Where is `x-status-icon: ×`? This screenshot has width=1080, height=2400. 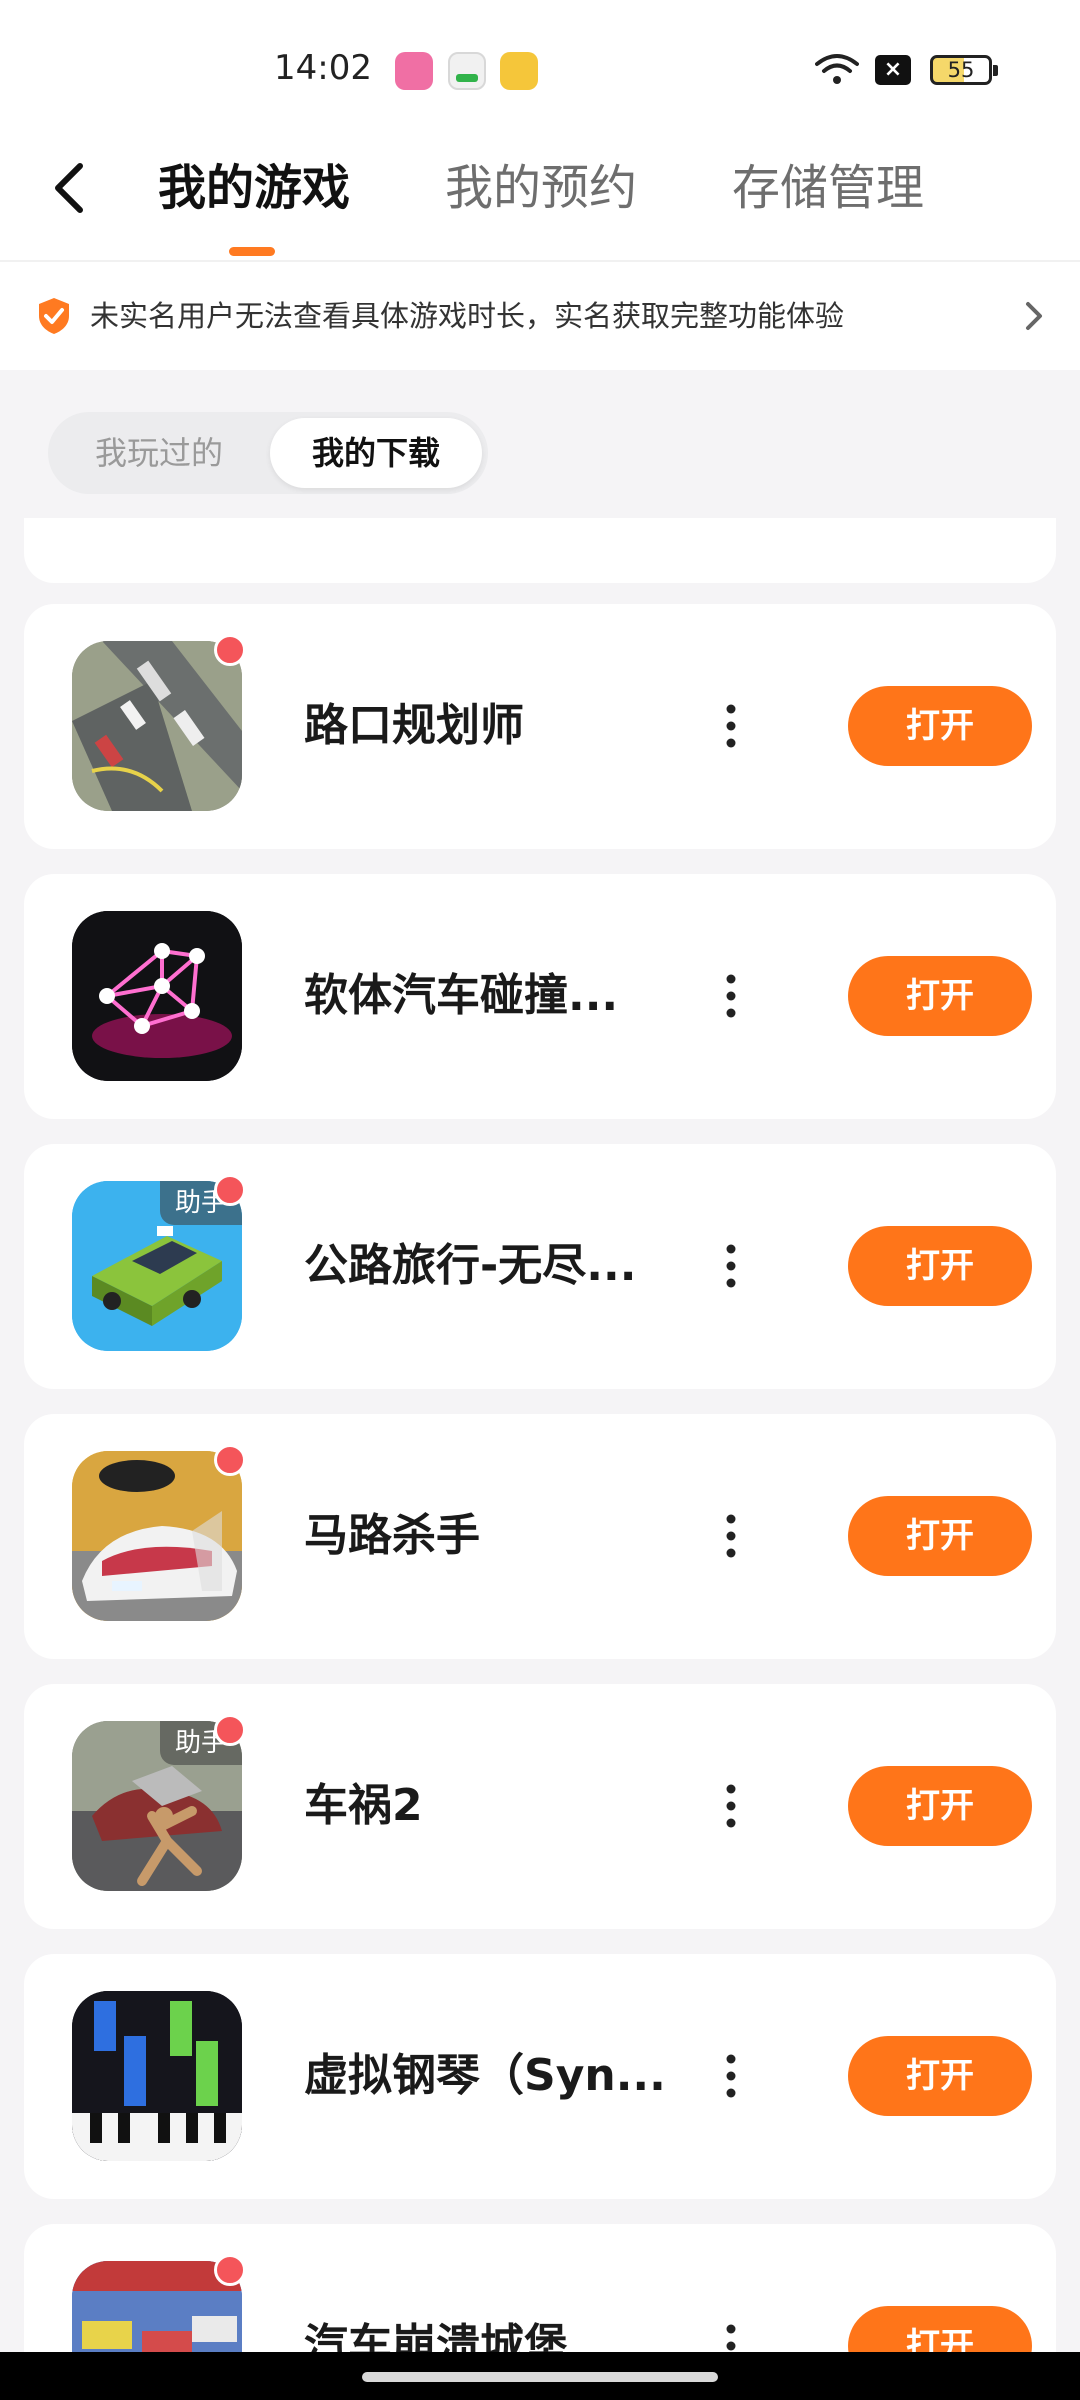 x-status-icon: × is located at coordinates (893, 70).